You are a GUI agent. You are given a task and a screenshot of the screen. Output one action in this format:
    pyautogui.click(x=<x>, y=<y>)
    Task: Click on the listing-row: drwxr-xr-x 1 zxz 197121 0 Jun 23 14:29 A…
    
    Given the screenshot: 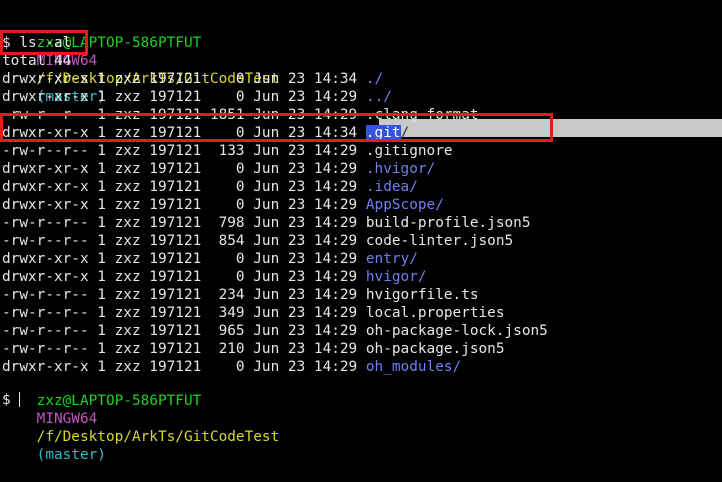 What is the action you would take?
    pyautogui.click(x=223, y=205)
    